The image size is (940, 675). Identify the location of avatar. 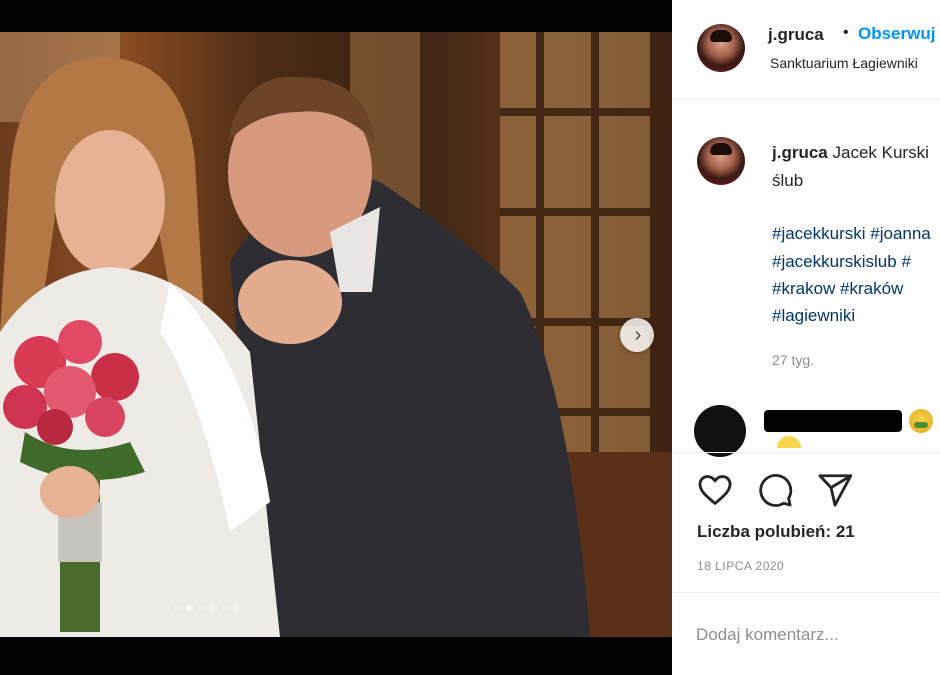
(721, 48).